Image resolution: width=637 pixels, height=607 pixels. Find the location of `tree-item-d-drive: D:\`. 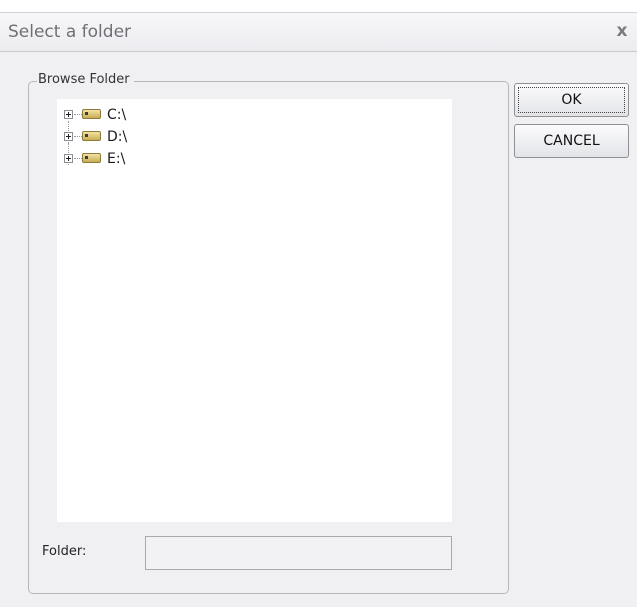

tree-item-d-drive: D:\ is located at coordinates (157, 146).